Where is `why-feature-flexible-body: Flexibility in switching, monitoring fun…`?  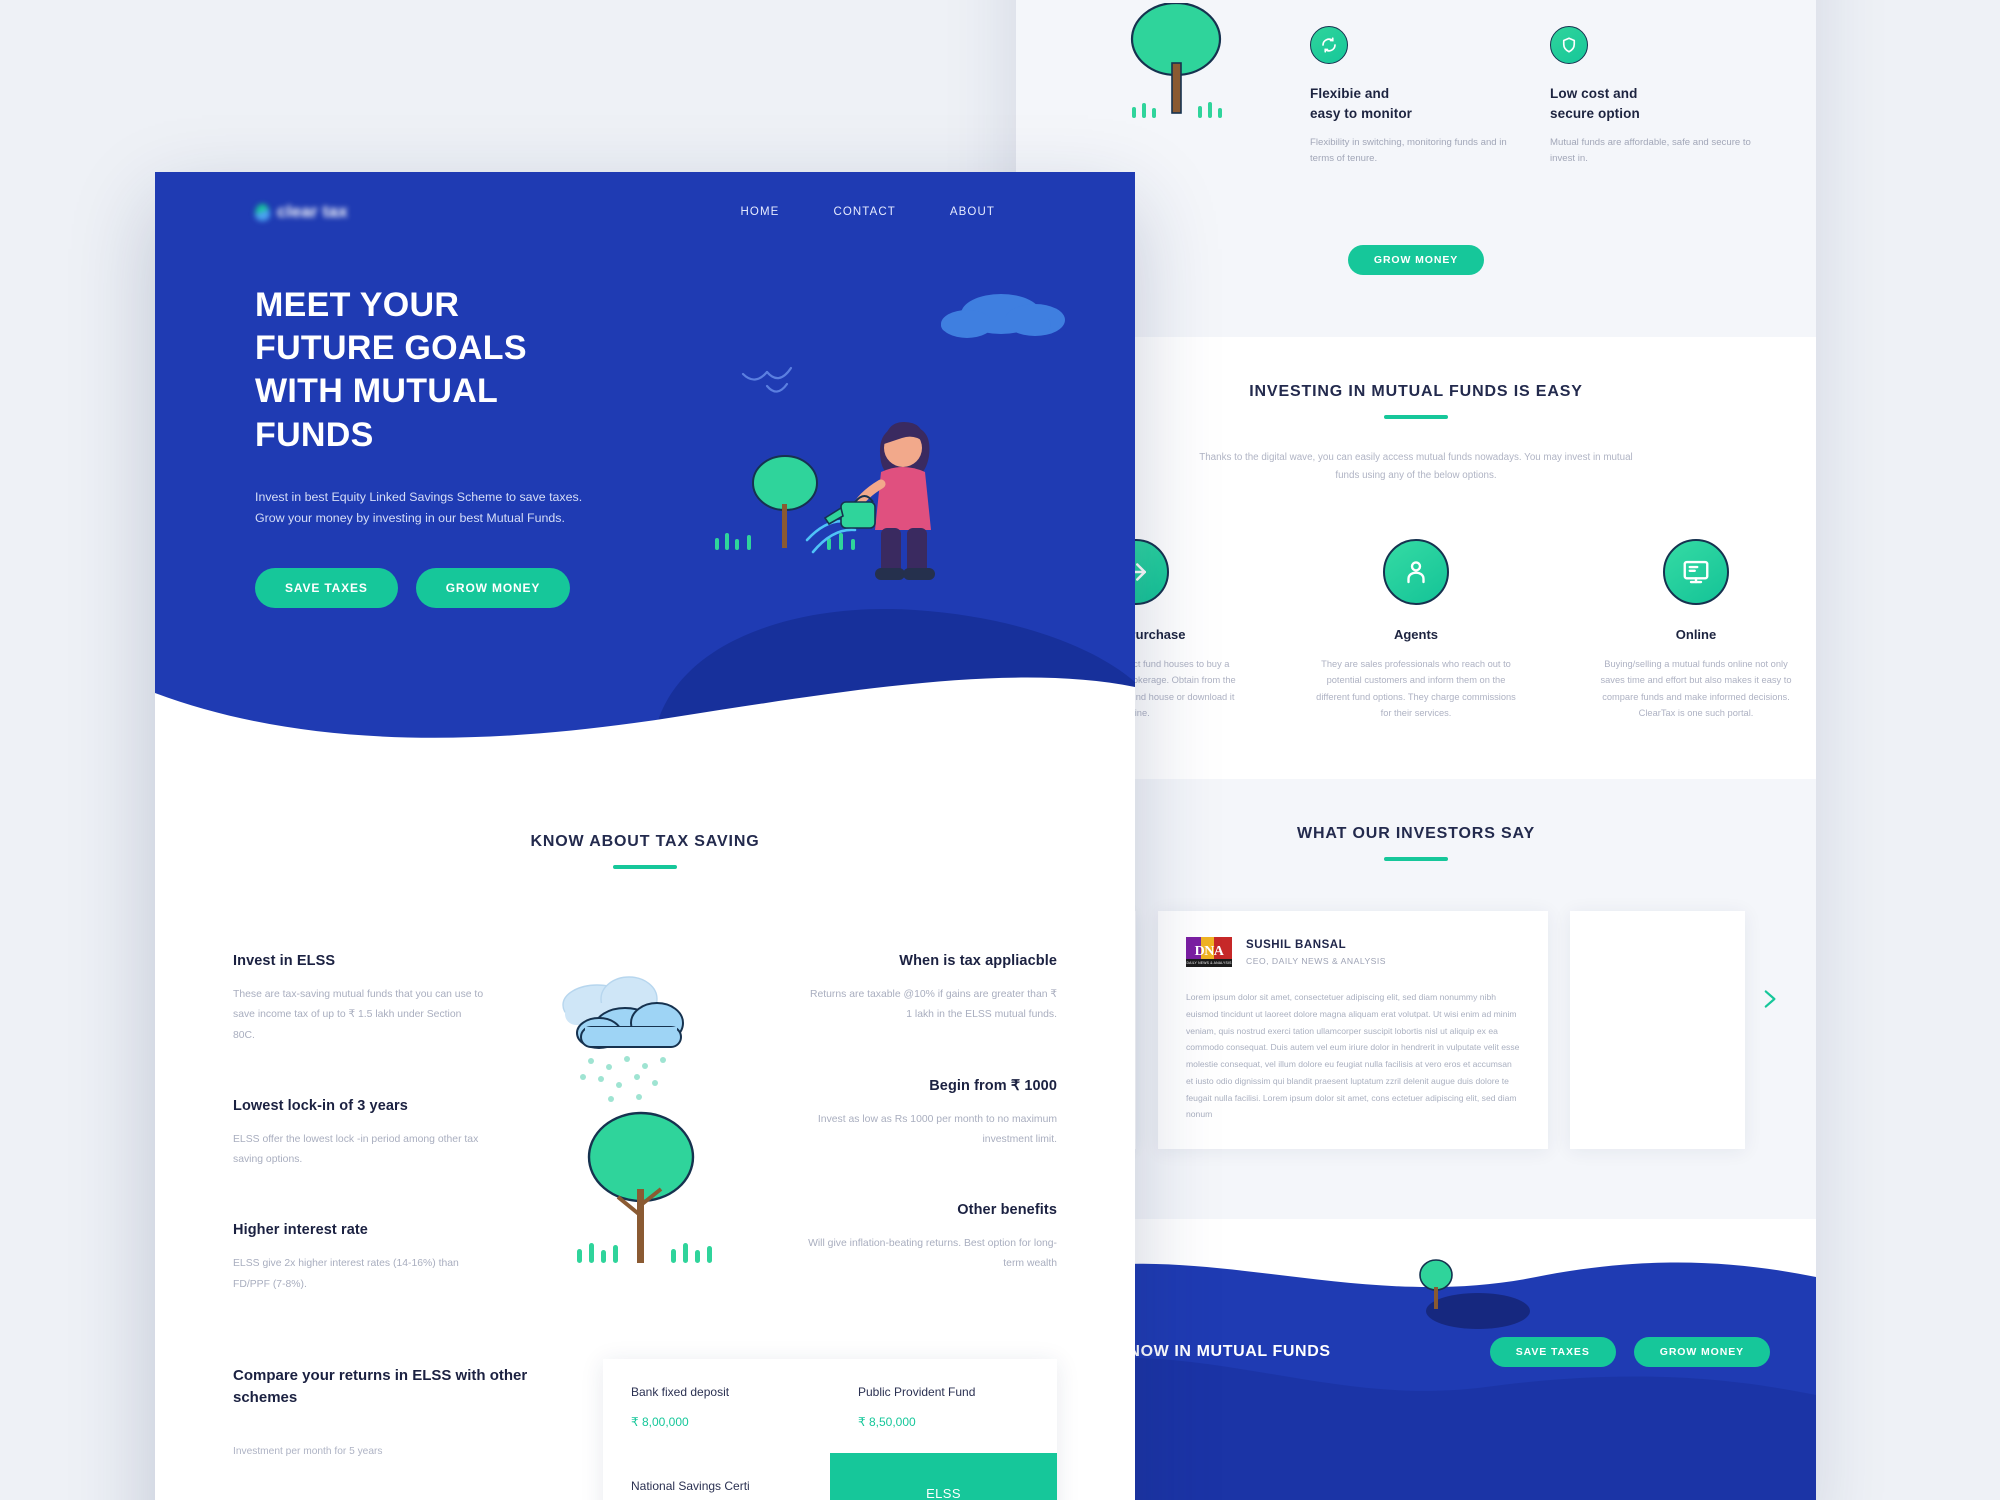
why-feature-flexible-body: Flexibility in switching, monitoring fun… is located at coordinates (1408, 150).